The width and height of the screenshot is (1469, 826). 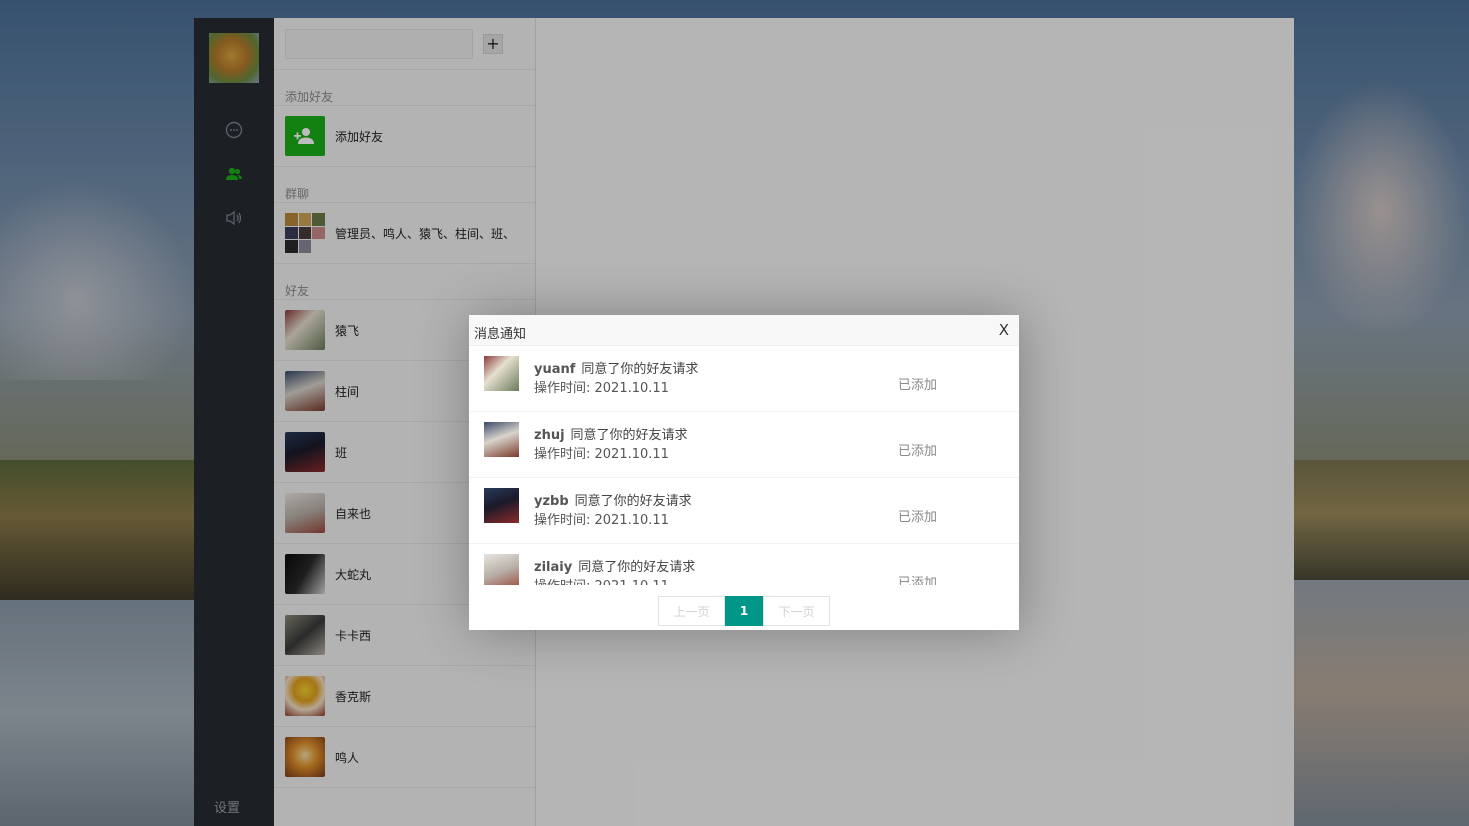 I want to click on notification-username: yzbb, so click(x=551, y=501).